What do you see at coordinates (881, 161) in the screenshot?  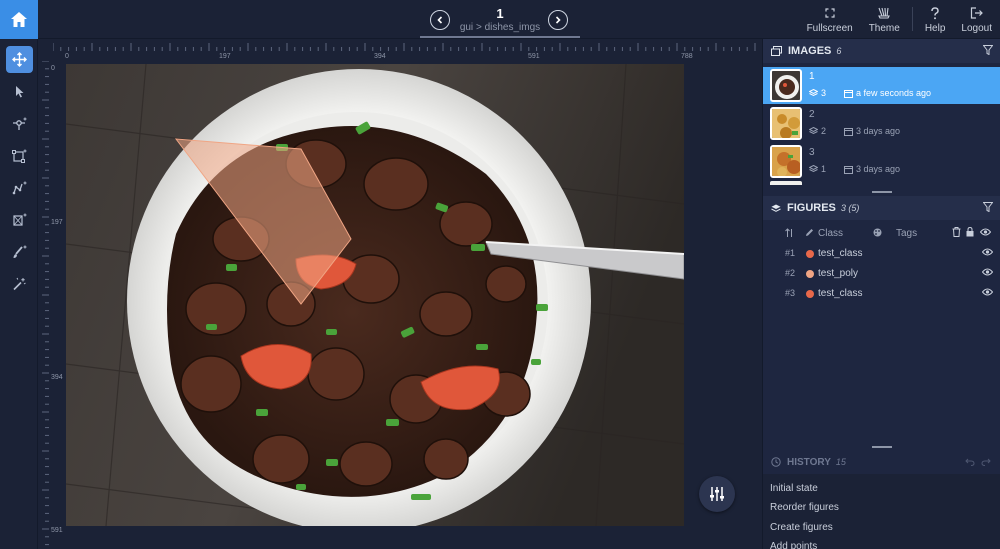 I see `image-list-item: 3 1 3 days ago` at bounding box center [881, 161].